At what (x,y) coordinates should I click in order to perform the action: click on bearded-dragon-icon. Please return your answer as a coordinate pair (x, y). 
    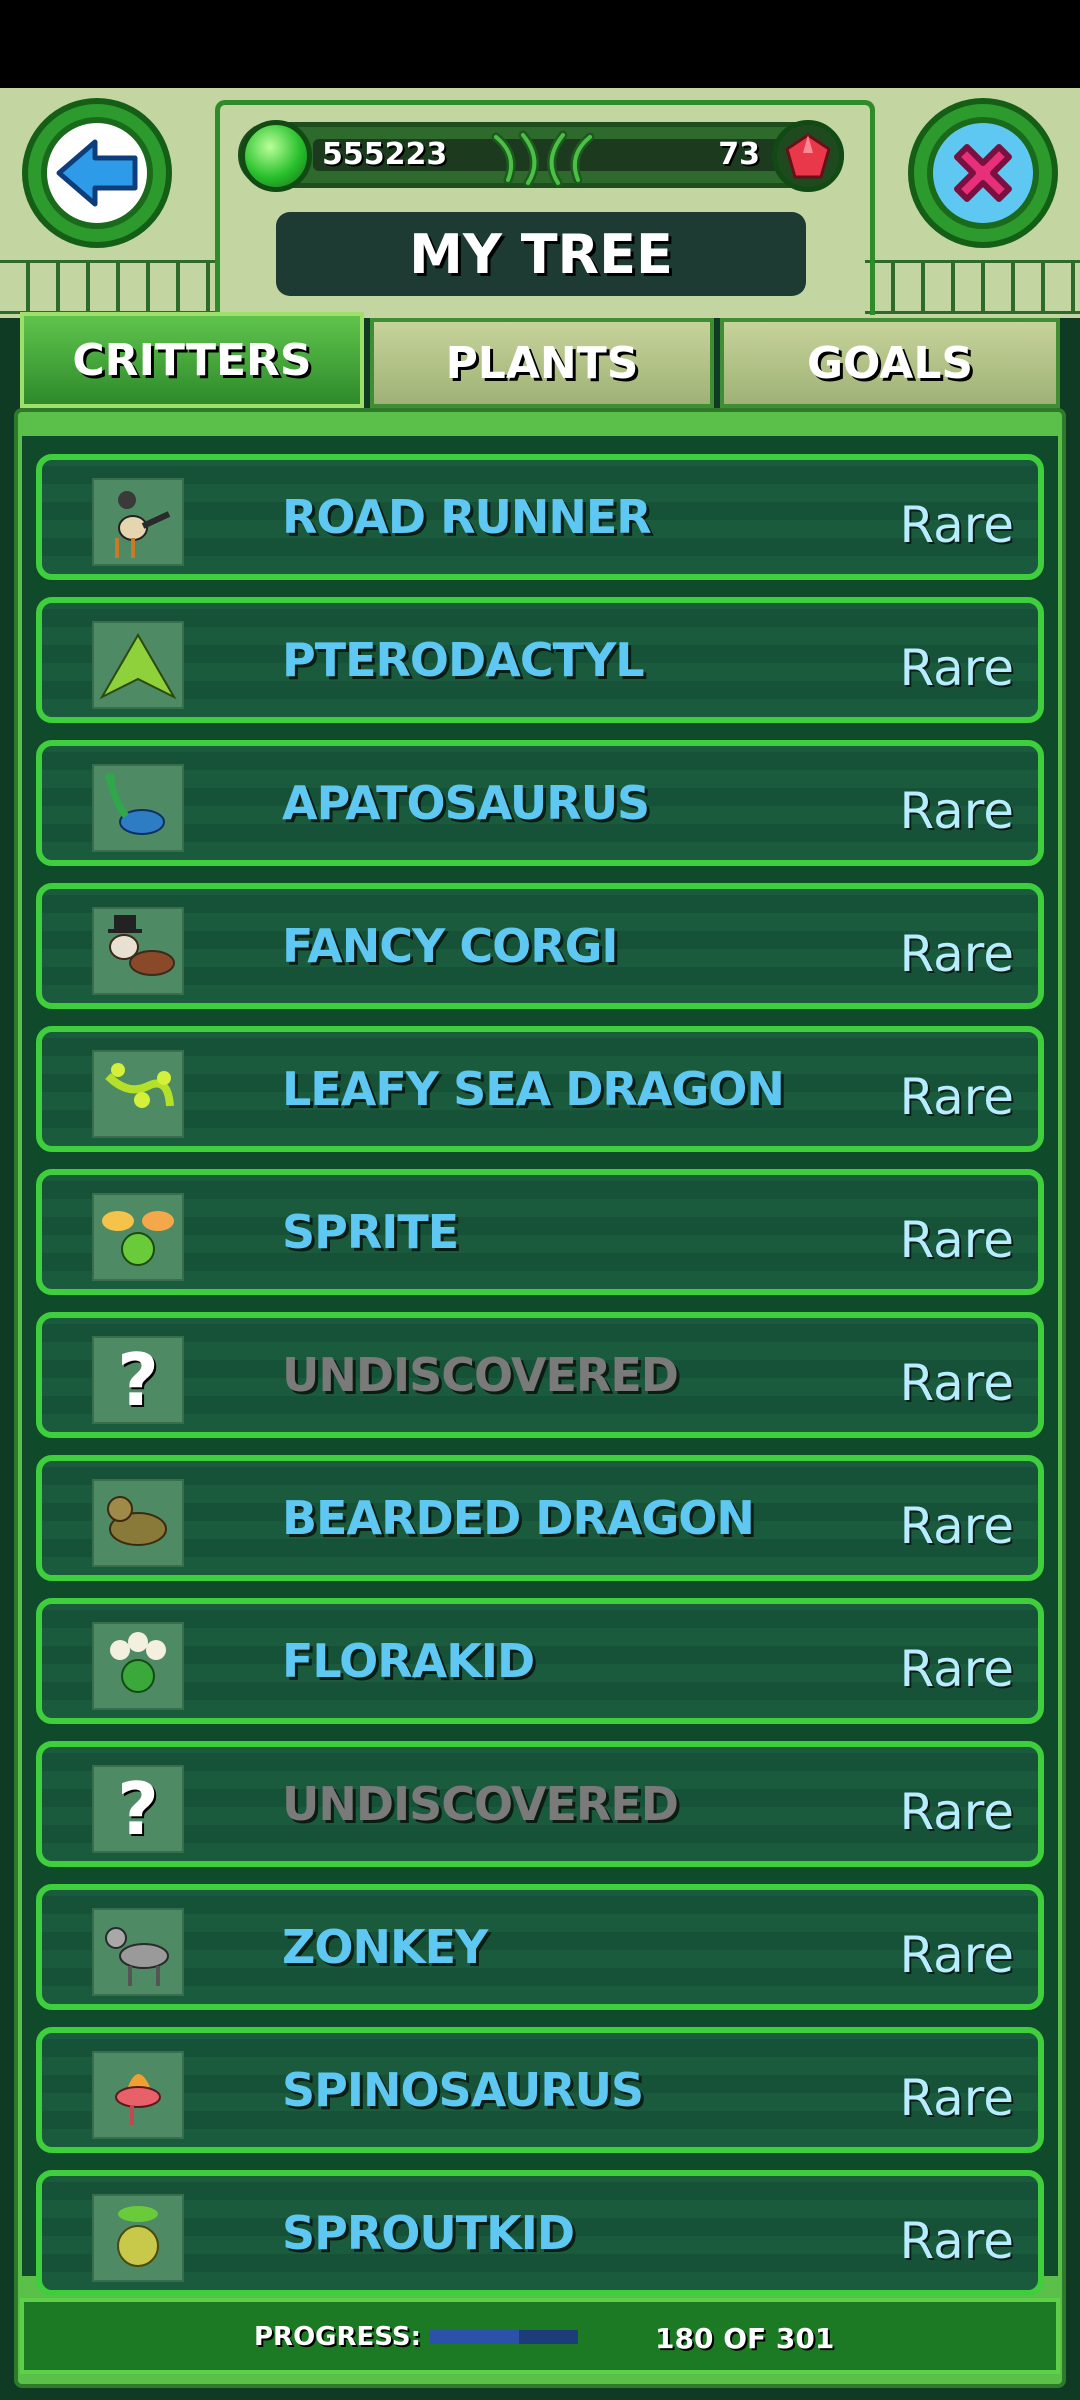
    Looking at the image, I should click on (138, 1523).